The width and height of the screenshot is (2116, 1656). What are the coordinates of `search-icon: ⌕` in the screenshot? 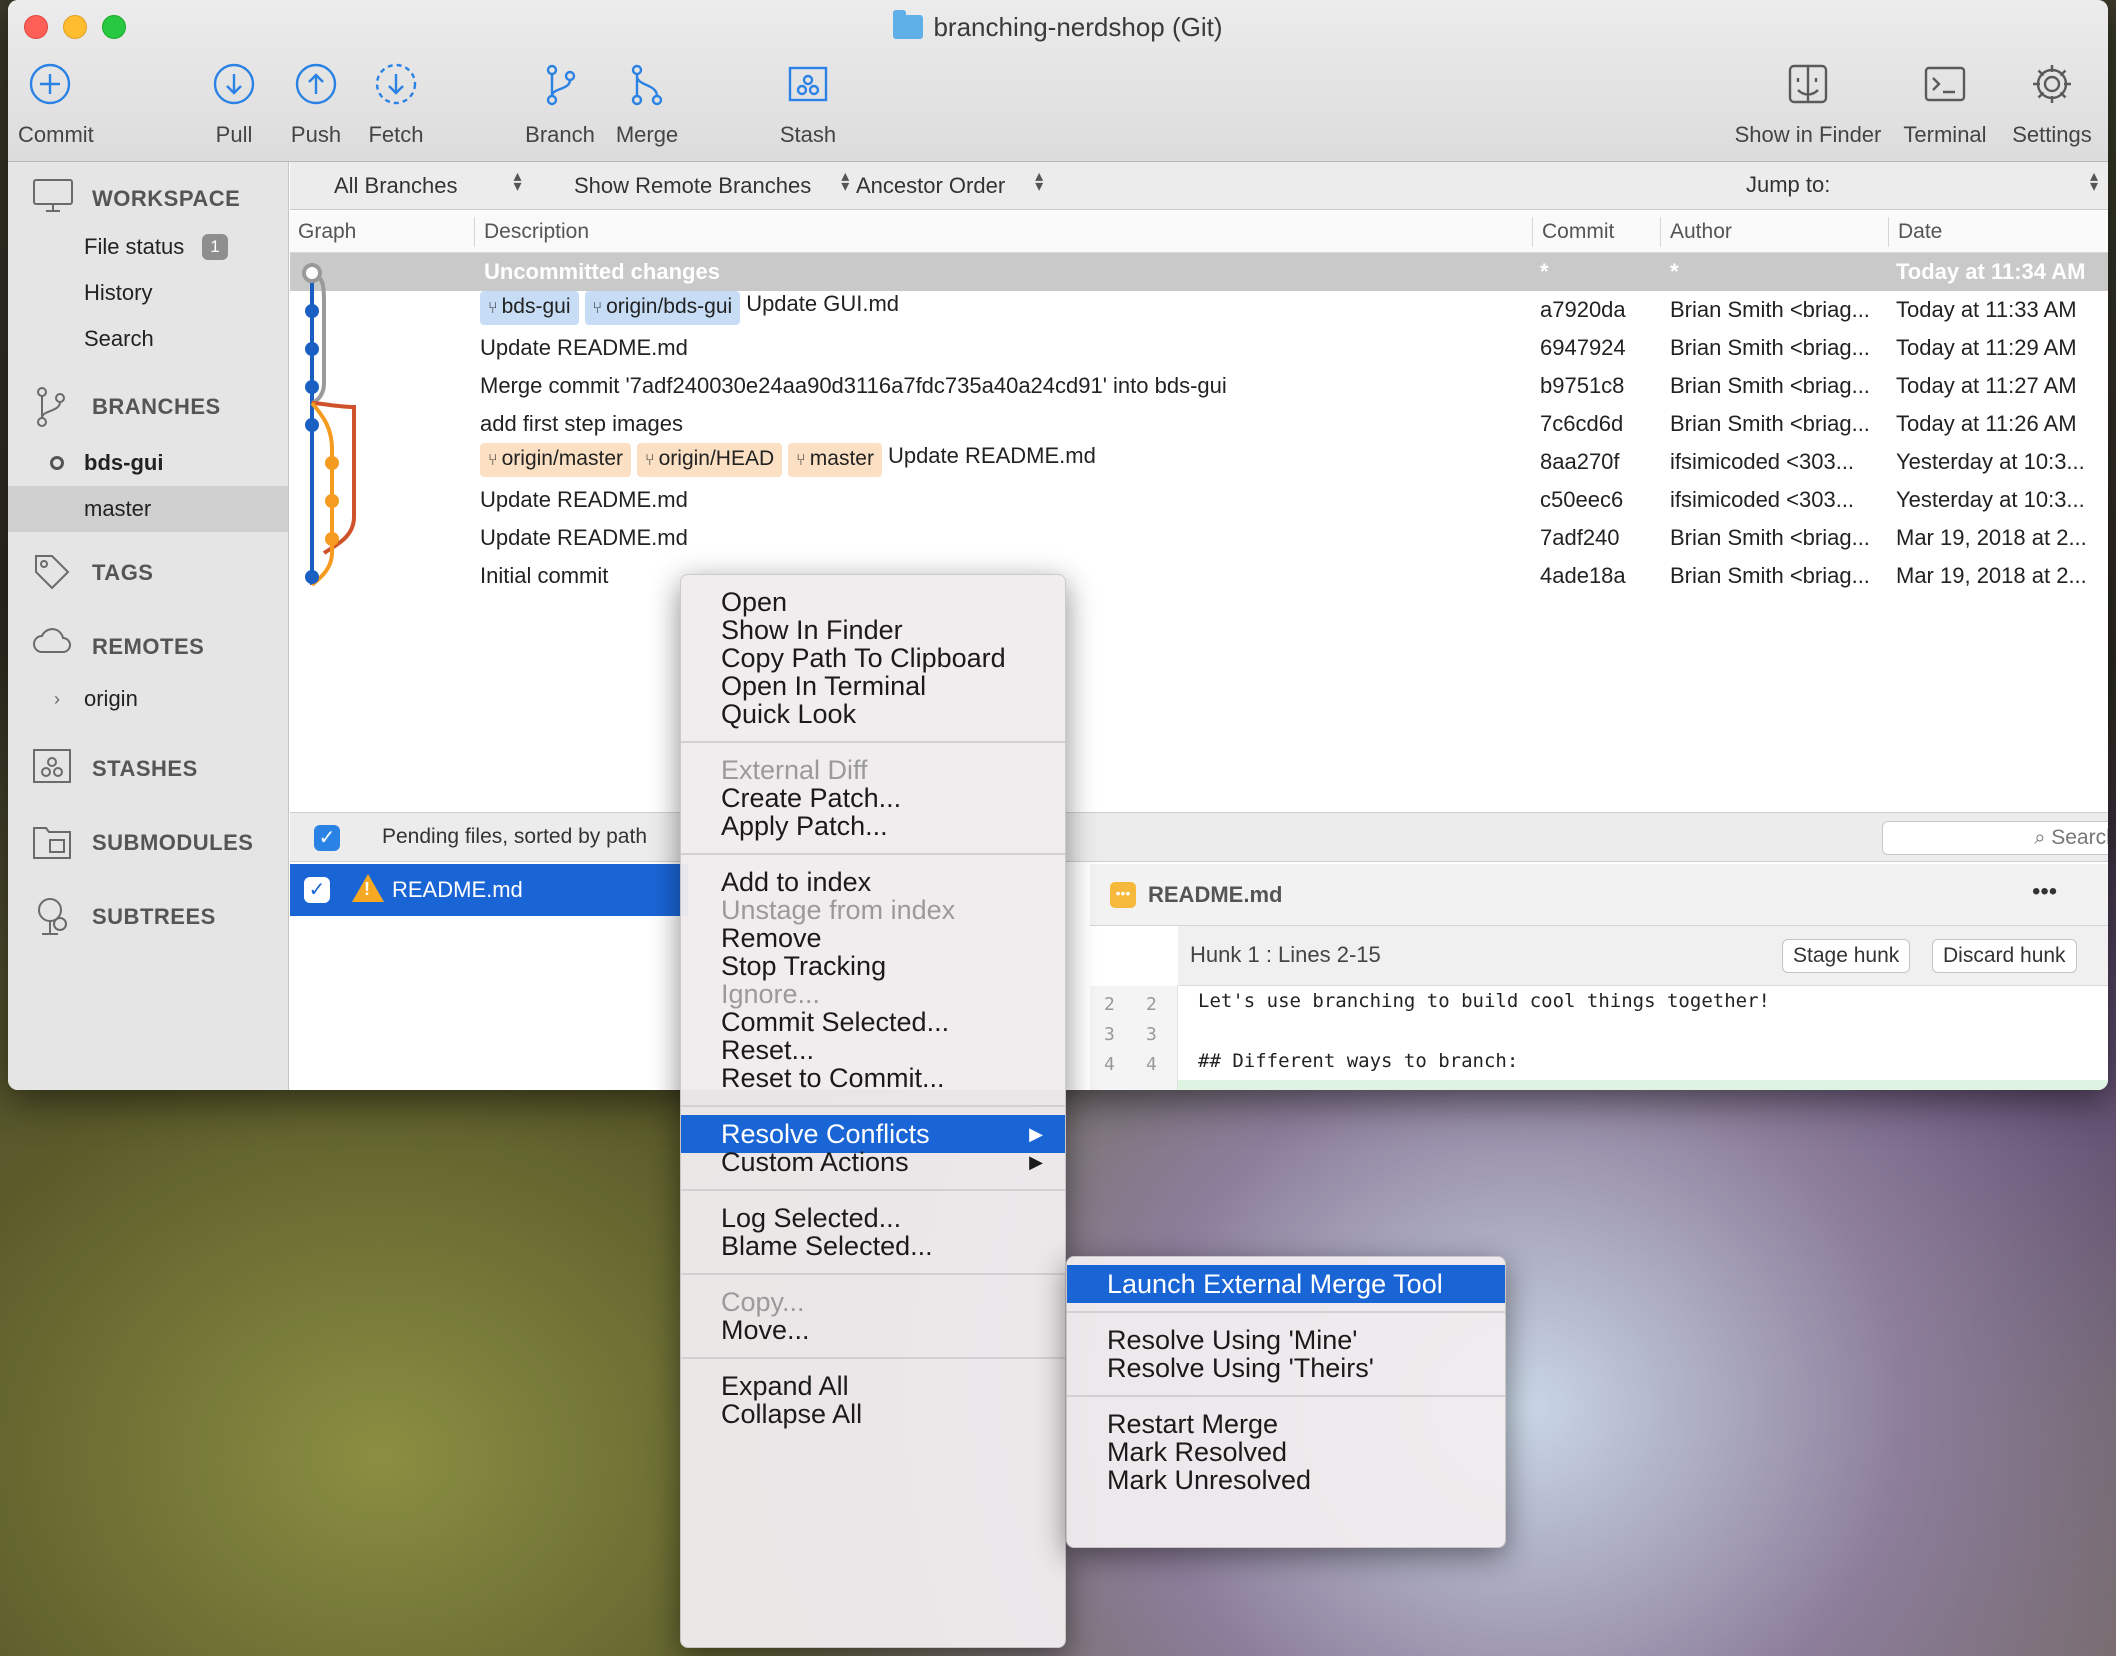 It's located at (2040, 838).